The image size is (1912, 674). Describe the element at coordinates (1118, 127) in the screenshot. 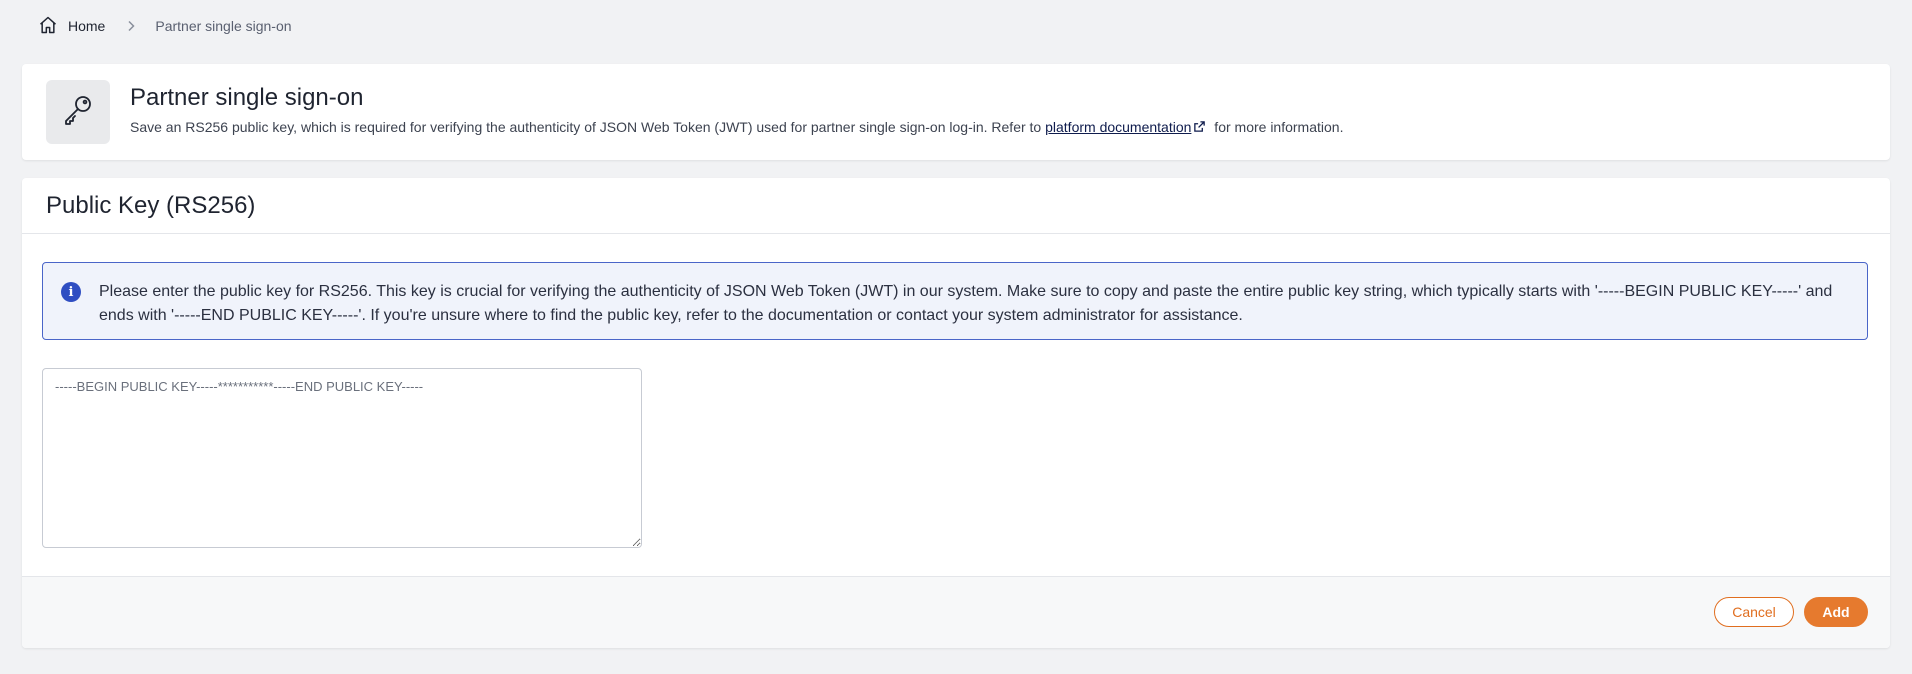

I see `documentation-link-label: platform documentation` at that location.